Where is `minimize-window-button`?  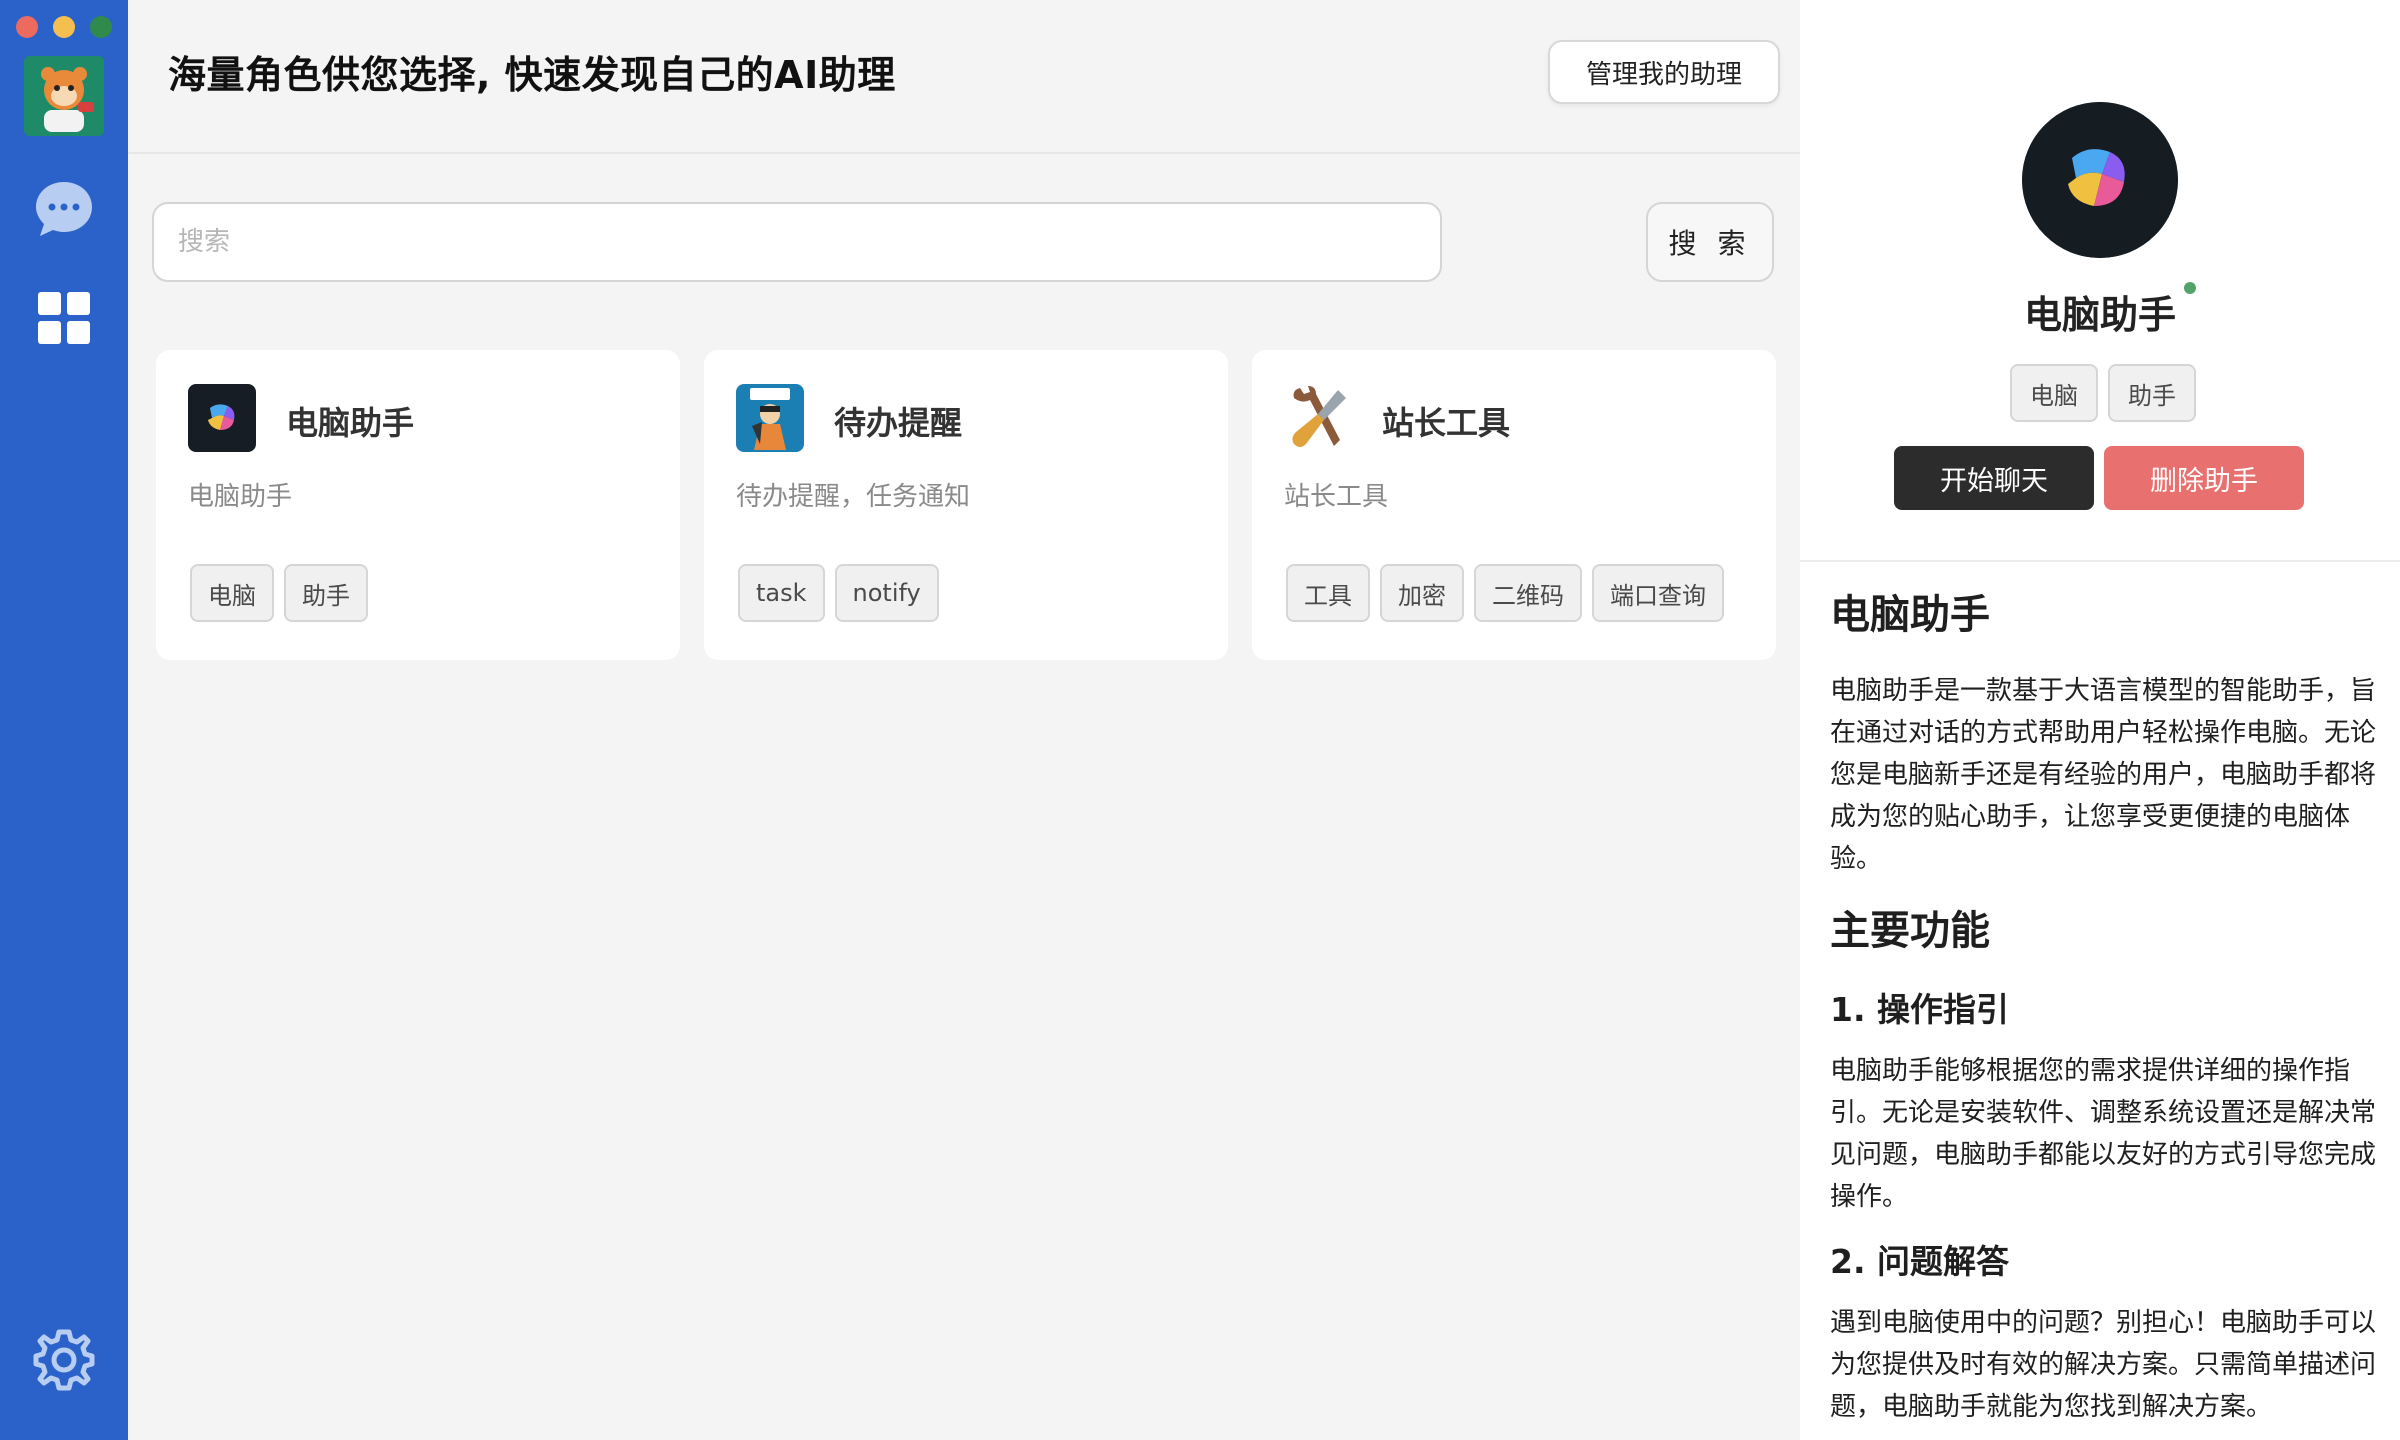 minimize-window-button is located at coordinates (64, 27).